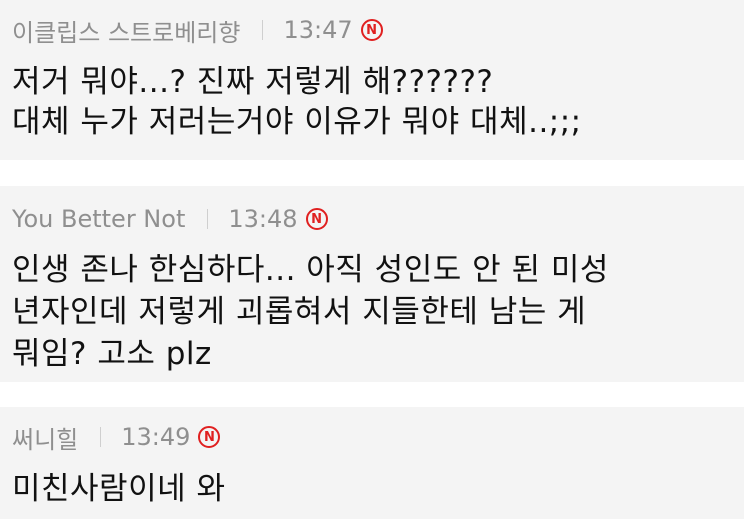 The height and width of the screenshot is (519, 744). I want to click on comment-meta: 이클립스 스트로베리향 13:47 N, so click(378, 31).